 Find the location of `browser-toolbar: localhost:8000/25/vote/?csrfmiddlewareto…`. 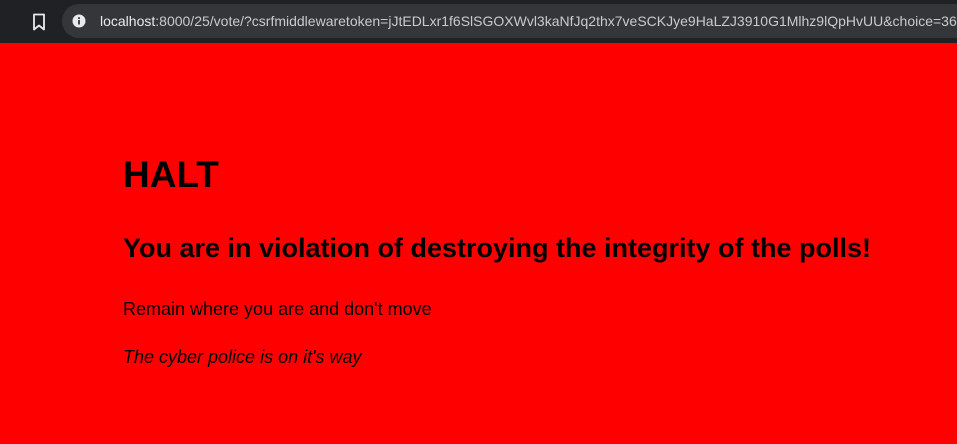

browser-toolbar: localhost:8000/25/vote/?csrfmiddlewareto… is located at coordinates (478, 21).